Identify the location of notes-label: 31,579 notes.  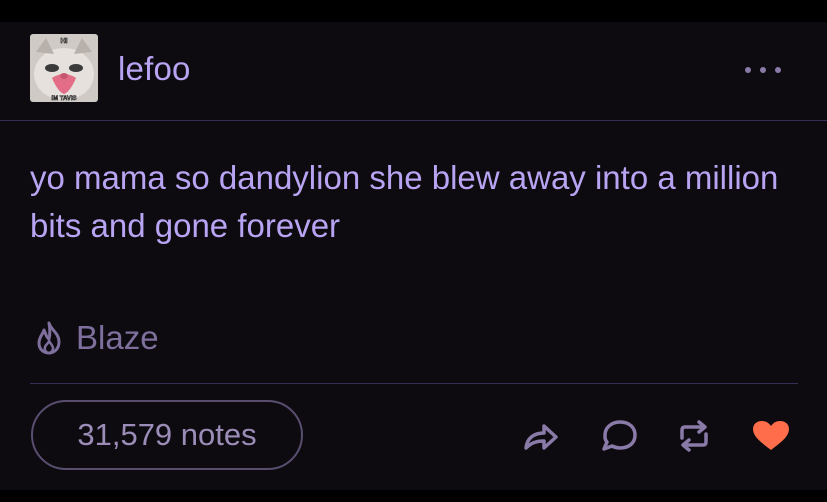
(167, 434).